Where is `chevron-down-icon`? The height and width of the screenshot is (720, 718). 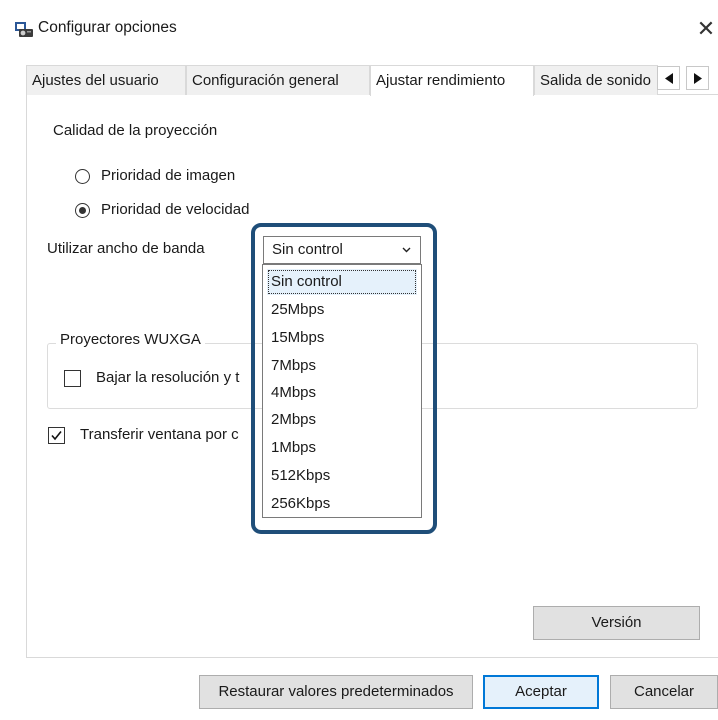
chevron-down-icon is located at coordinates (406, 250).